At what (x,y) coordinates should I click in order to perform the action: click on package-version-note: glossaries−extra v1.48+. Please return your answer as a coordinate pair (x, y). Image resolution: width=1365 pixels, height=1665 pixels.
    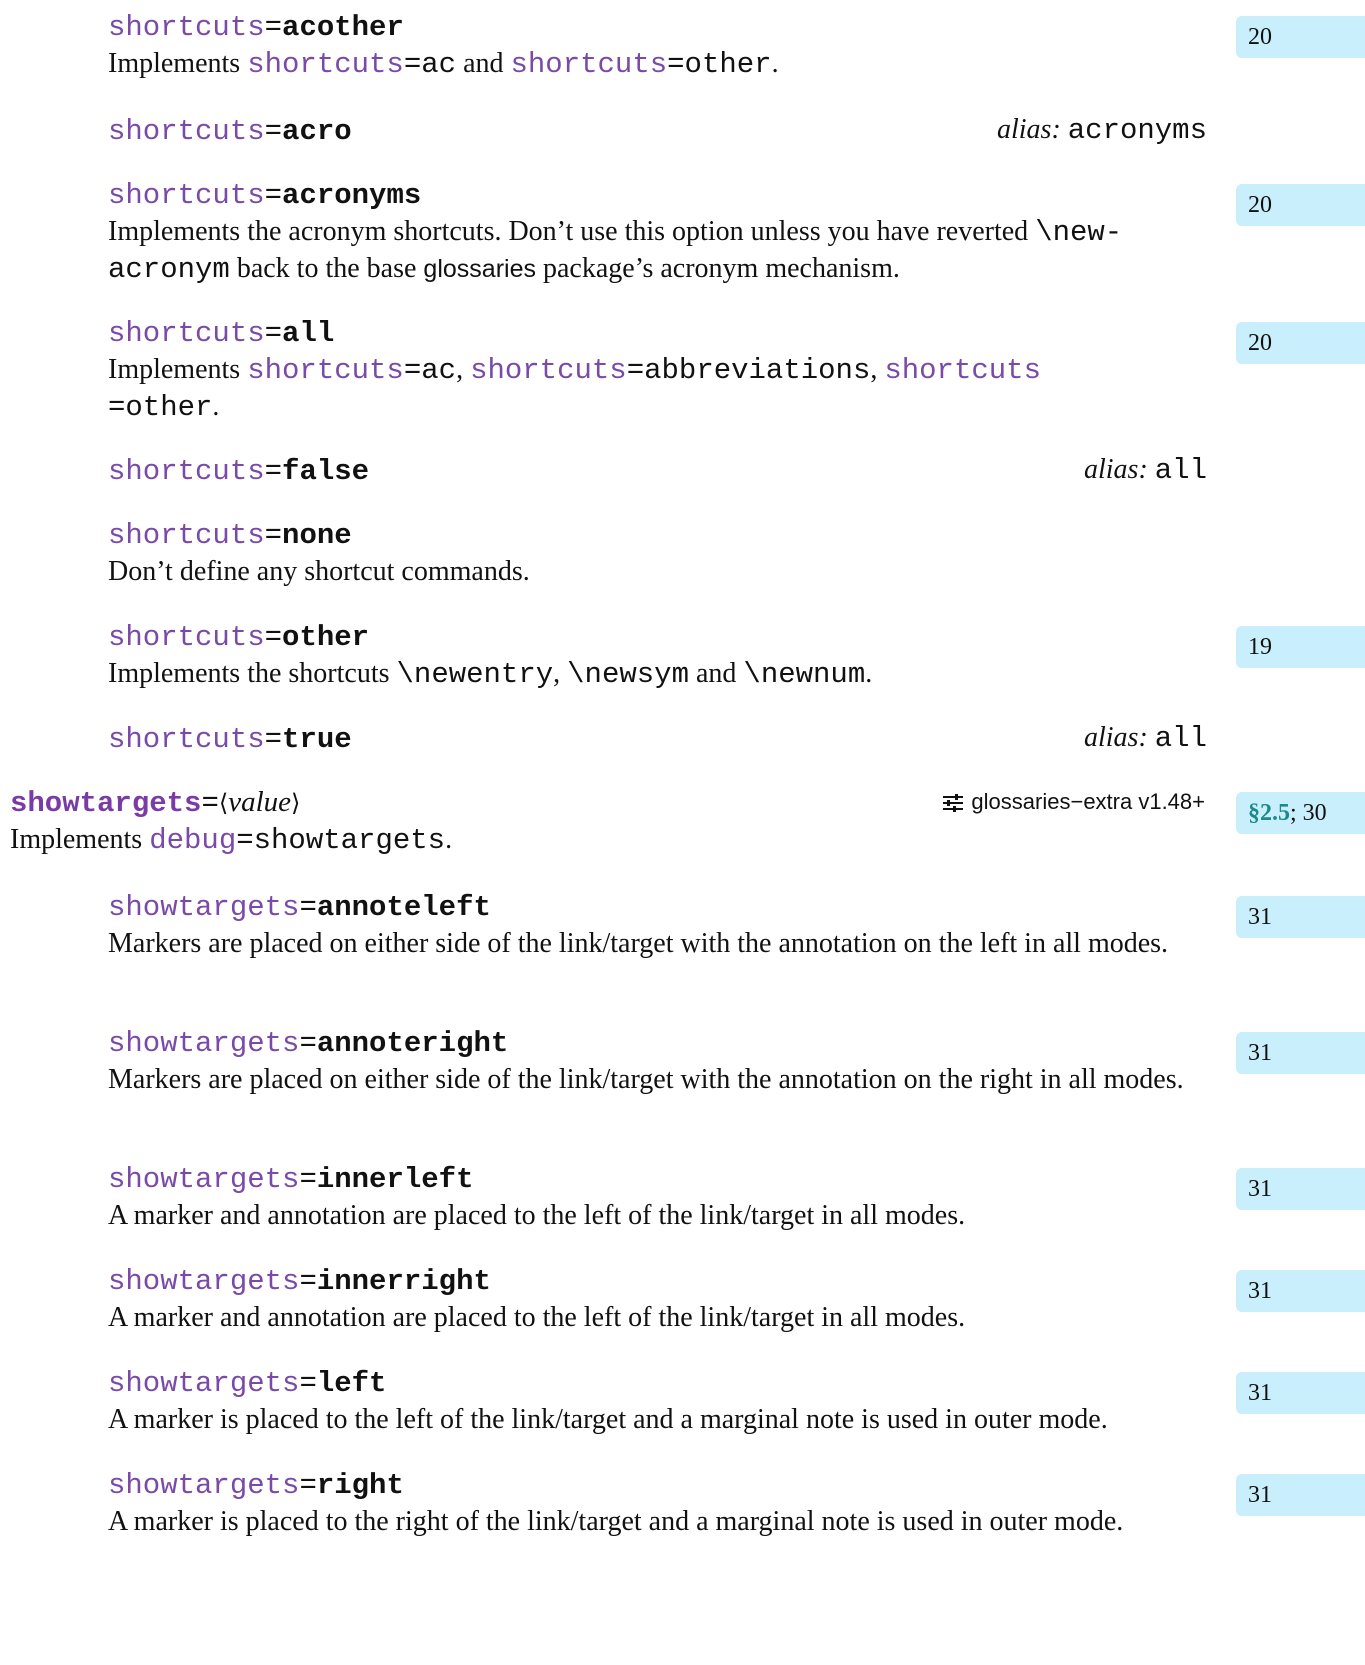
    Looking at the image, I should click on (1074, 802).